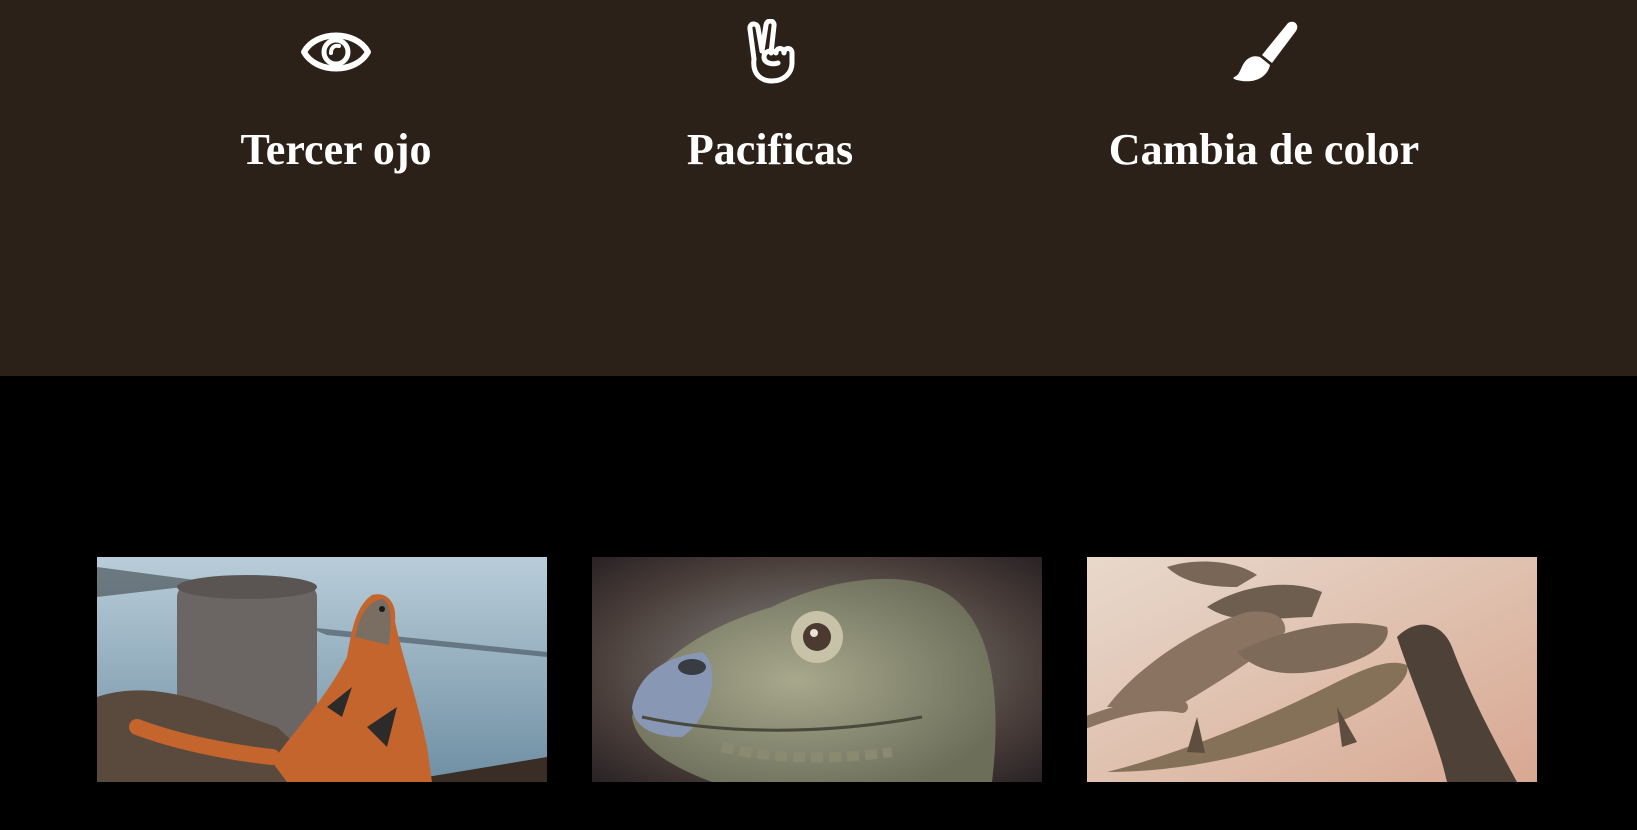 Image resolution: width=1637 pixels, height=830 pixels. What do you see at coordinates (1264, 52) in the screenshot?
I see `paint-brush-icon` at bounding box center [1264, 52].